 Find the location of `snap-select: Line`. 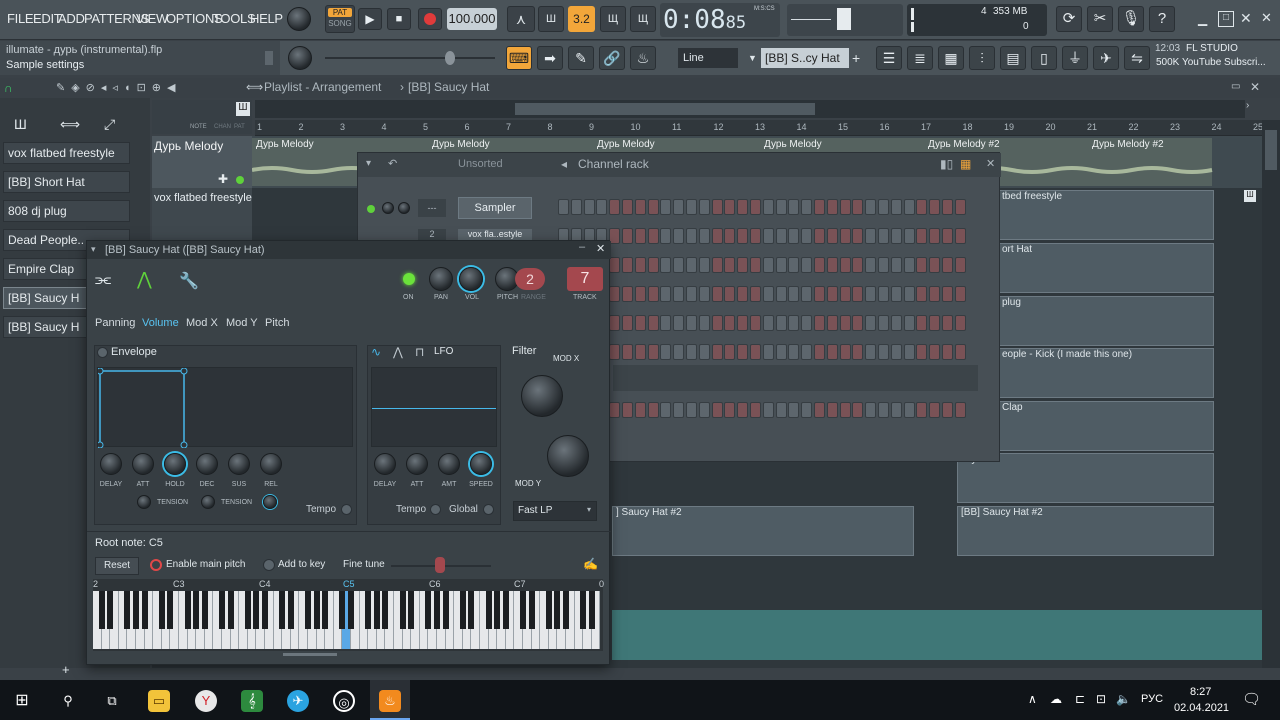

snap-select: Line is located at coordinates (708, 58).